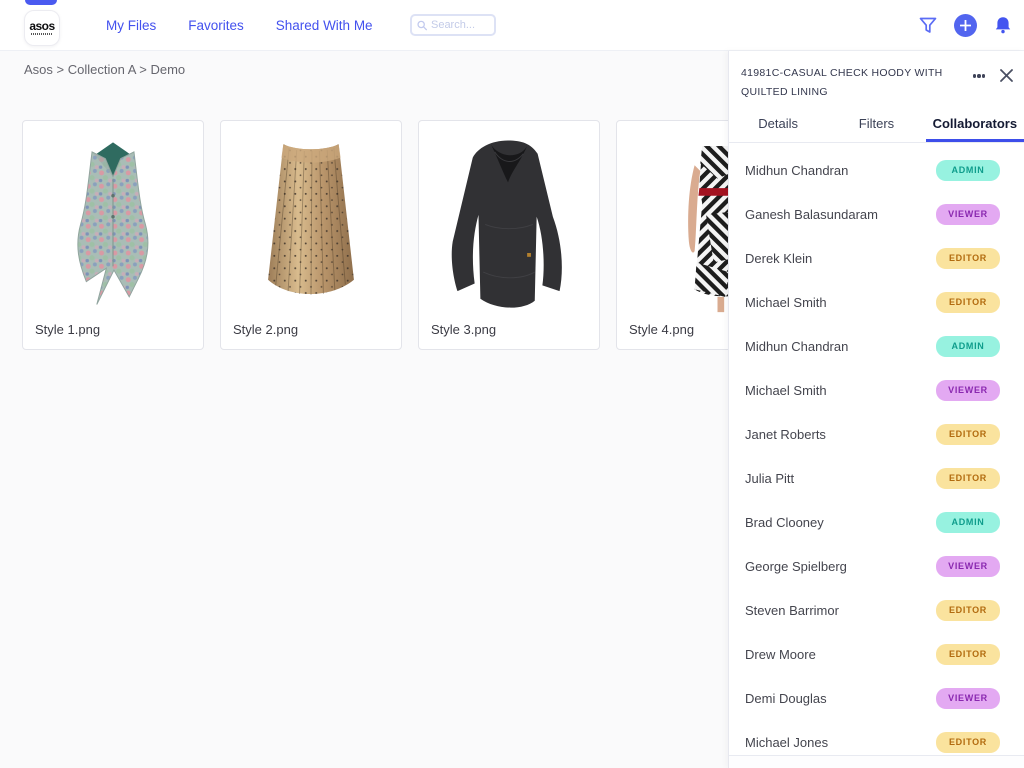 This screenshot has height=768, width=1024. Describe the element at coordinates (786, 698) in the screenshot. I see `collaborator-name: Demi Douglas` at that location.